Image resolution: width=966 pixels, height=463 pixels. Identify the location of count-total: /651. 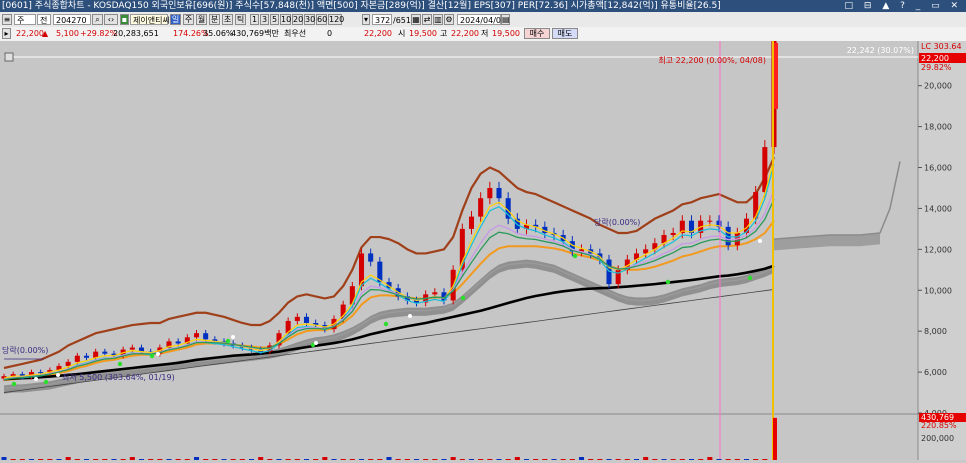
(402, 20).